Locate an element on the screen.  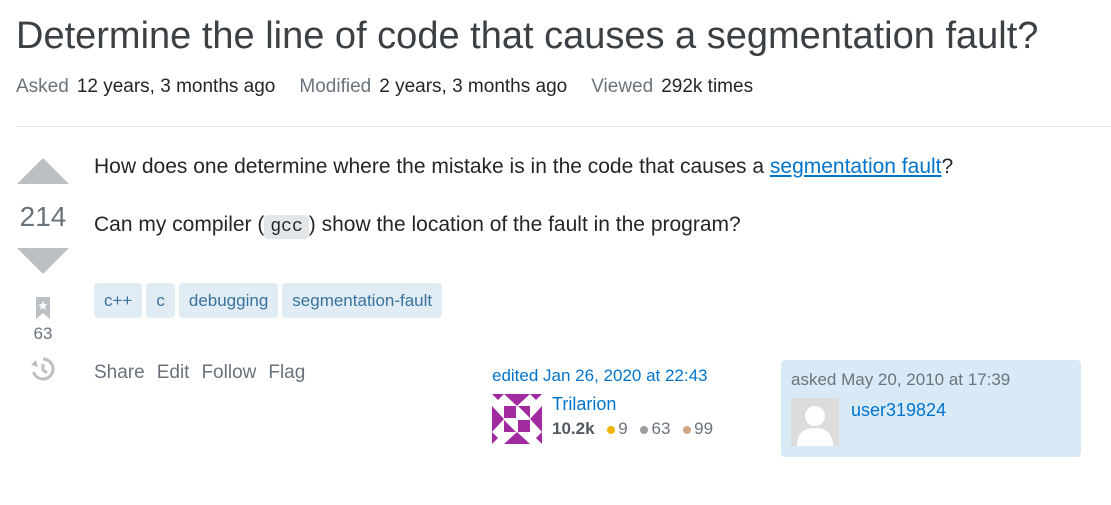
silver-badge-count: 63 is located at coordinates (661, 428).